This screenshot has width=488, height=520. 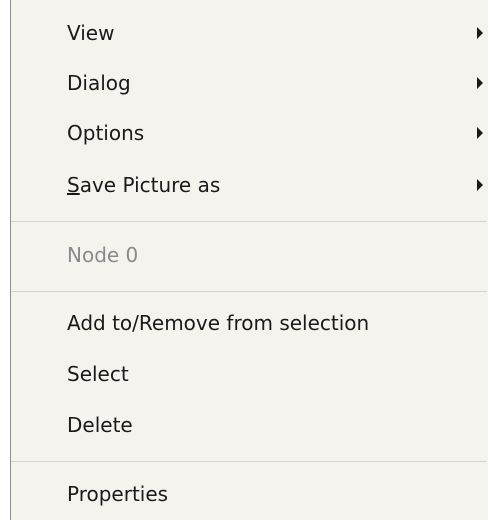 I want to click on menu-item-label: View, so click(x=91, y=33).